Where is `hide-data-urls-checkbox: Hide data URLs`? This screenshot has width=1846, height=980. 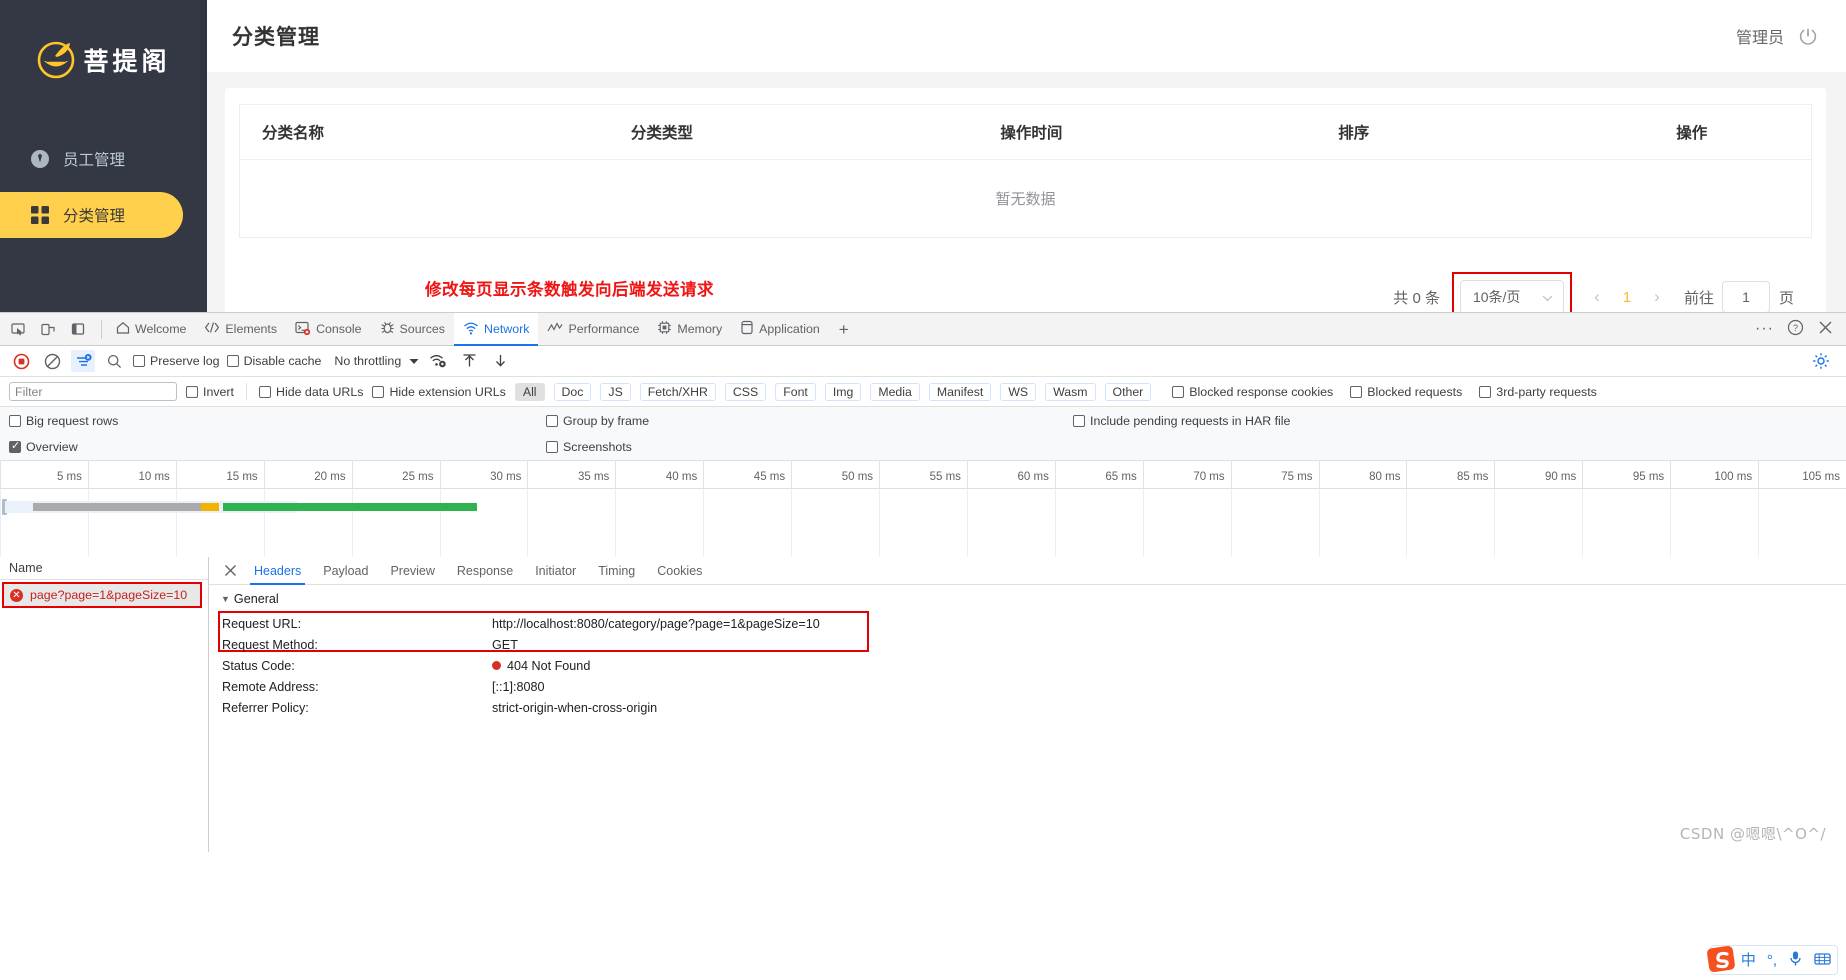
hide-data-urls-checkbox: Hide data URLs is located at coordinates (311, 392).